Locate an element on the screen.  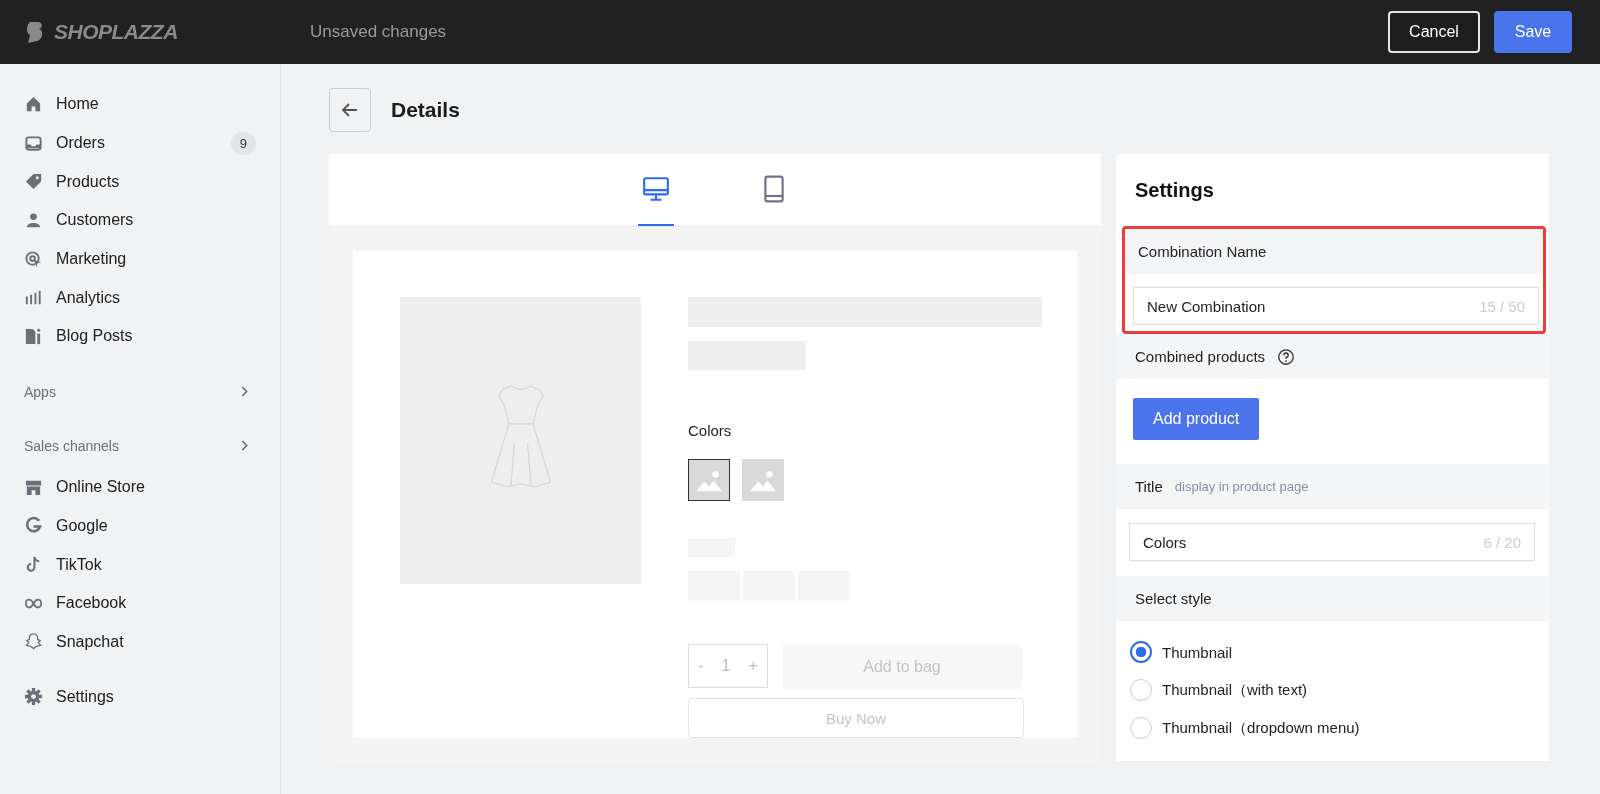
nav-item: Facebook is located at coordinates (152, 603).